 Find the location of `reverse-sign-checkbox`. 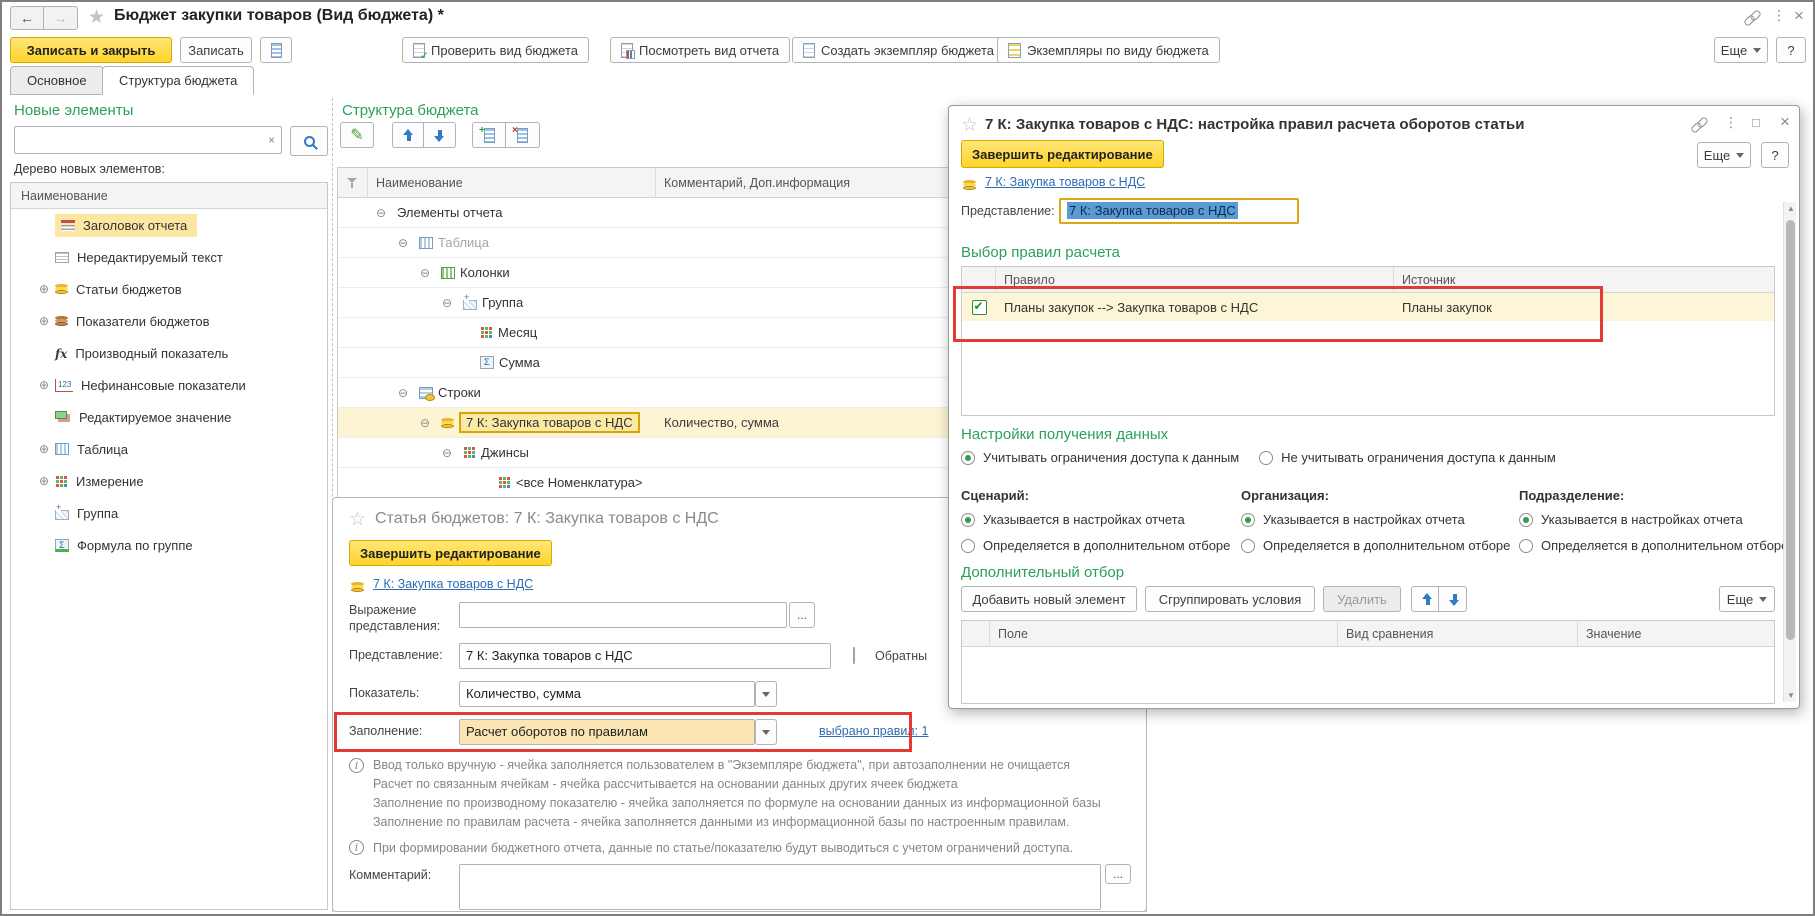

reverse-sign-checkbox is located at coordinates (854, 655).